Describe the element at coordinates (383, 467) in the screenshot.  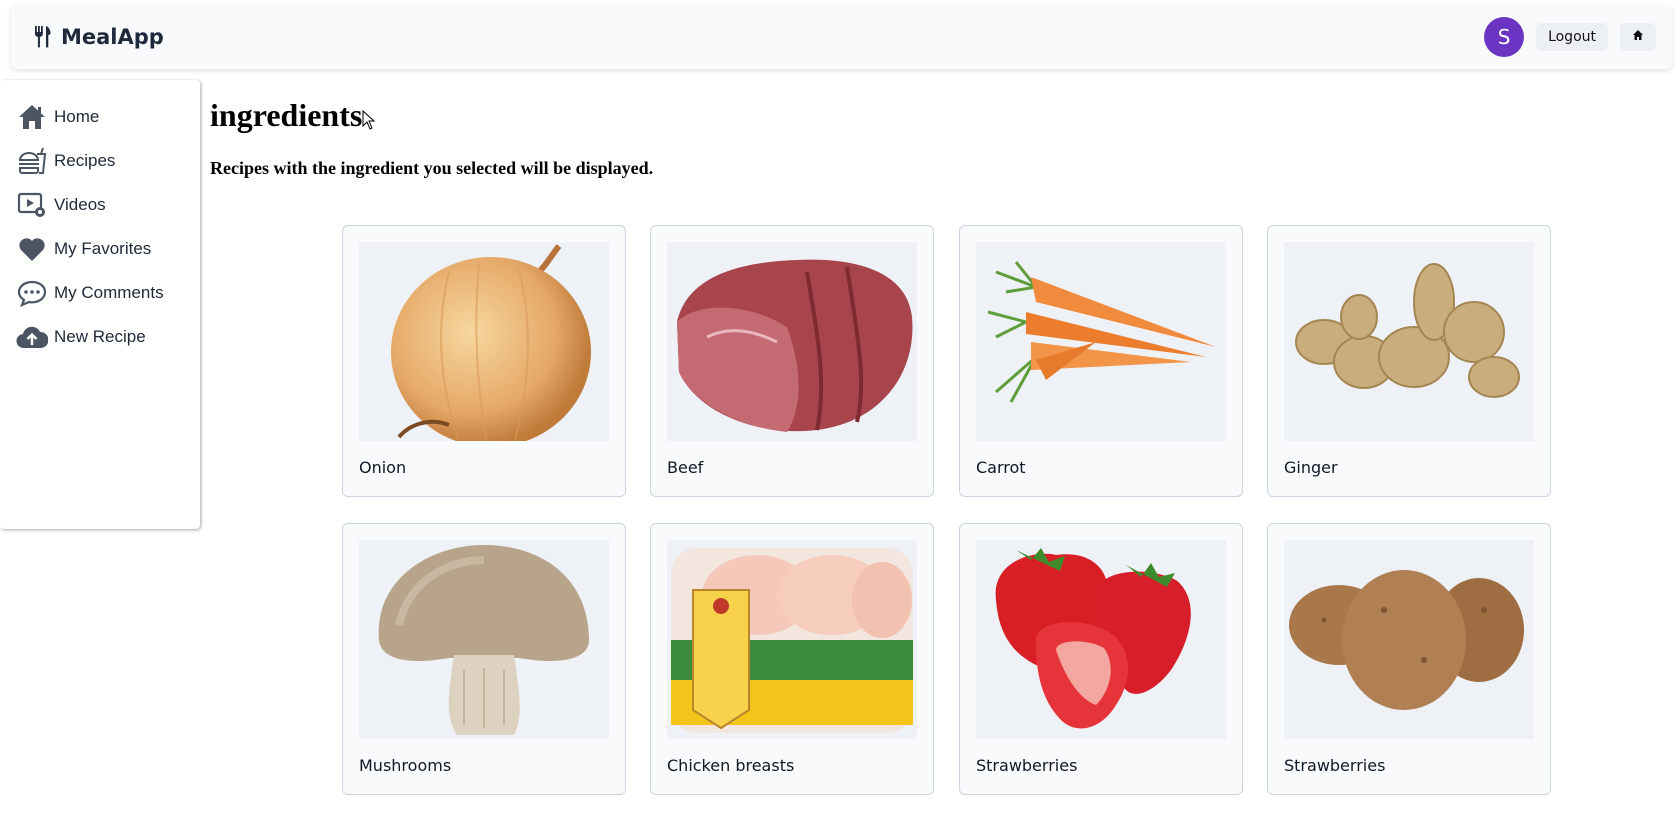
I see `ingredient-name: Onion` at that location.